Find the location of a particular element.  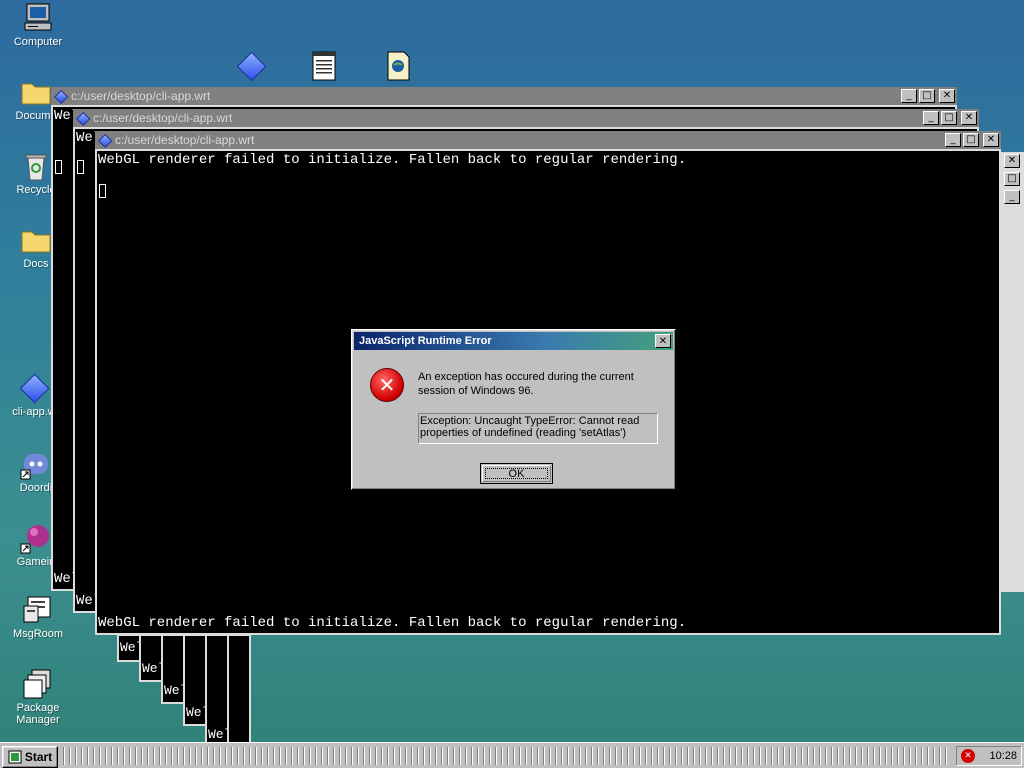

desktop-icon-label: Computer is located at coordinates (38, 42).